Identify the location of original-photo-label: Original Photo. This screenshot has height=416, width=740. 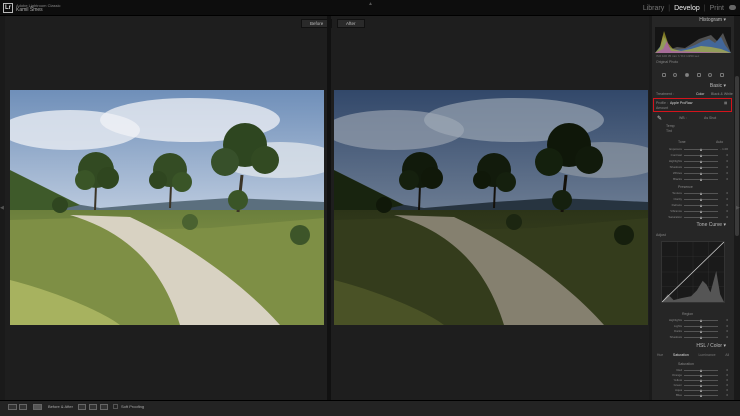
(667, 62).